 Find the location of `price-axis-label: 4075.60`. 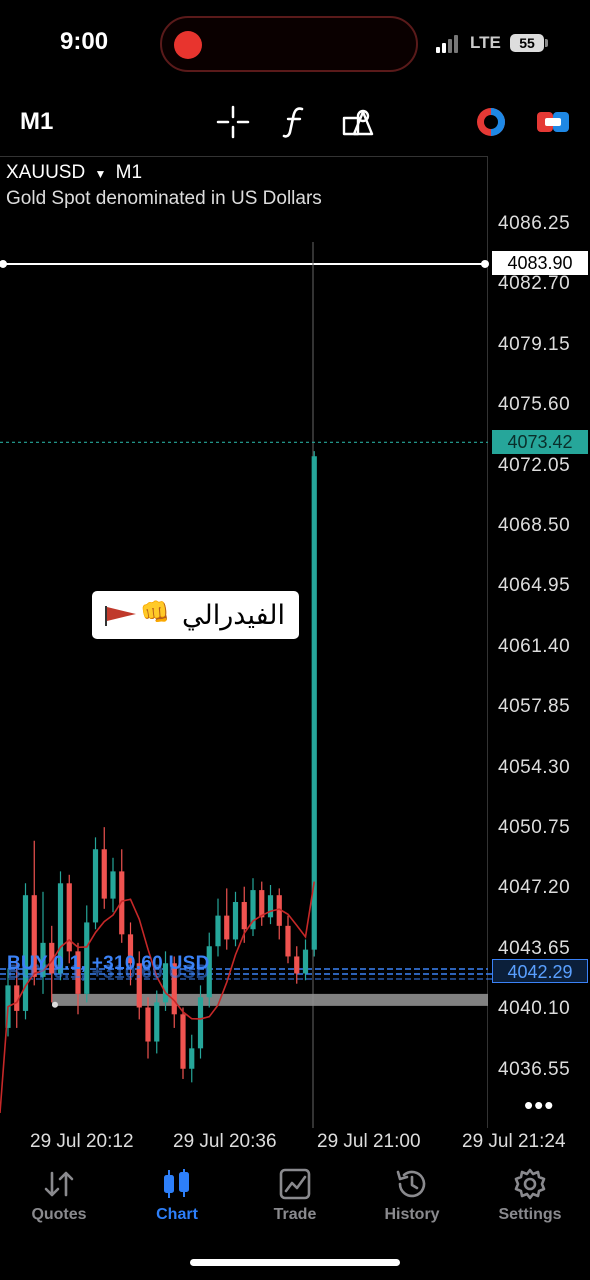

price-axis-label: 4075.60 is located at coordinates (534, 405).